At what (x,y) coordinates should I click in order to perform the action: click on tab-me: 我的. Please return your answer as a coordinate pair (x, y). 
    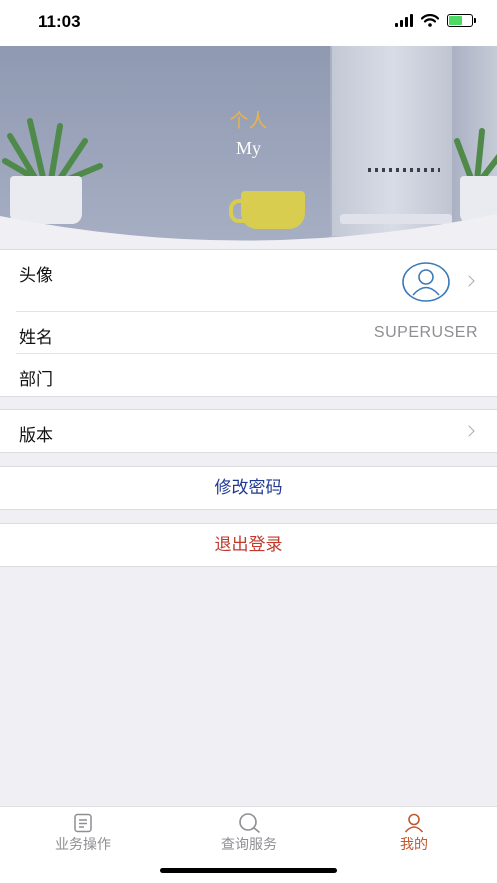
    Looking at the image, I should click on (414, 831).